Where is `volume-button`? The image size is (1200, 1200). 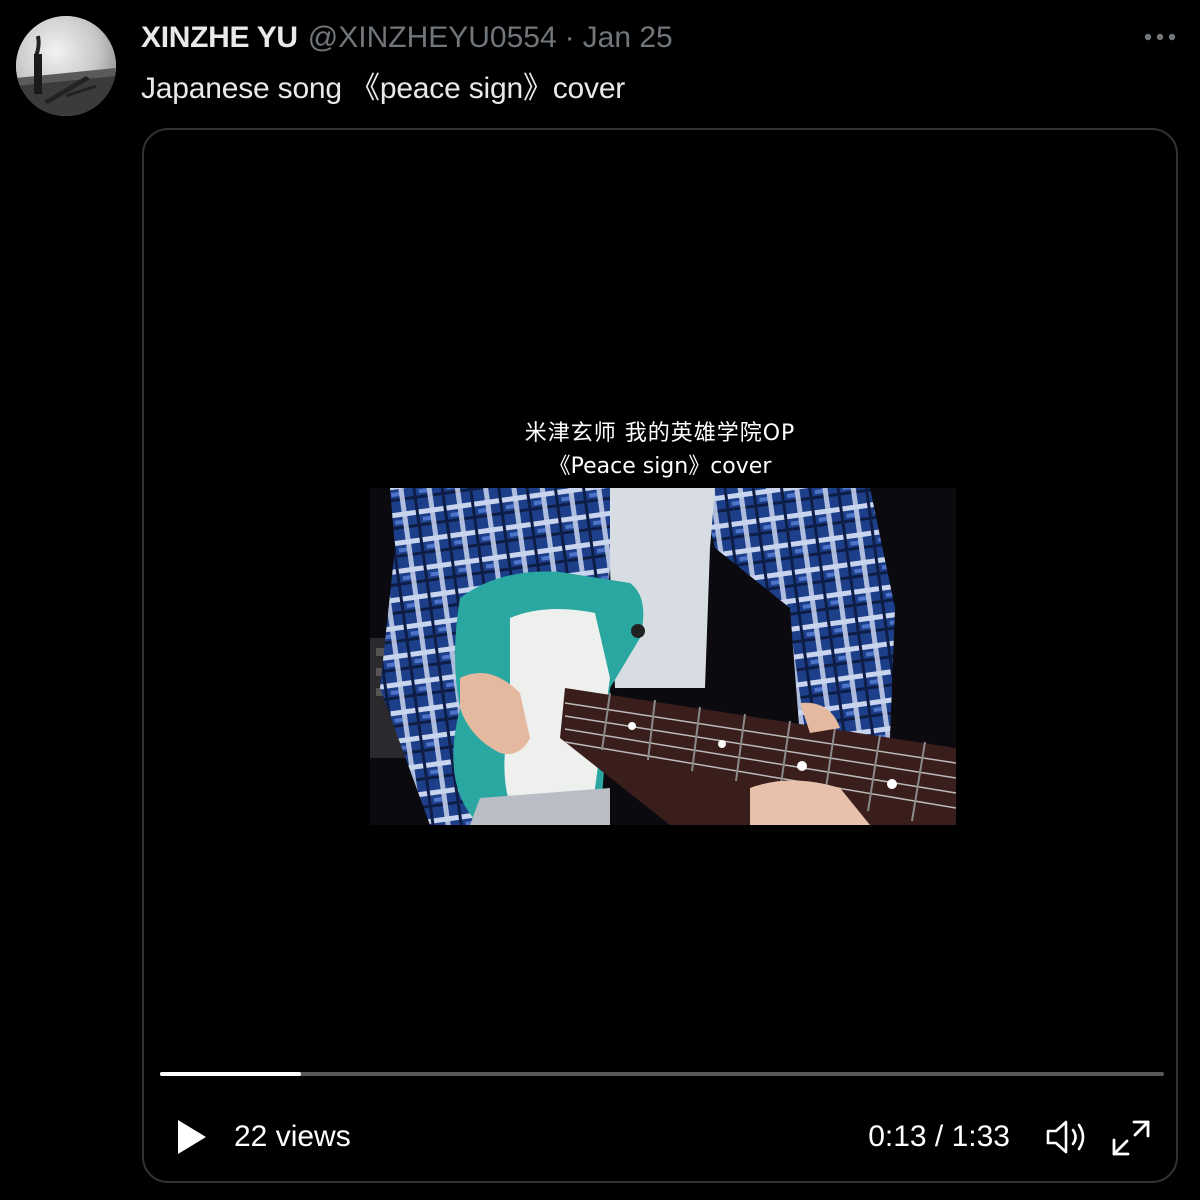 volume-button is located at coordinates (1067, 1137).